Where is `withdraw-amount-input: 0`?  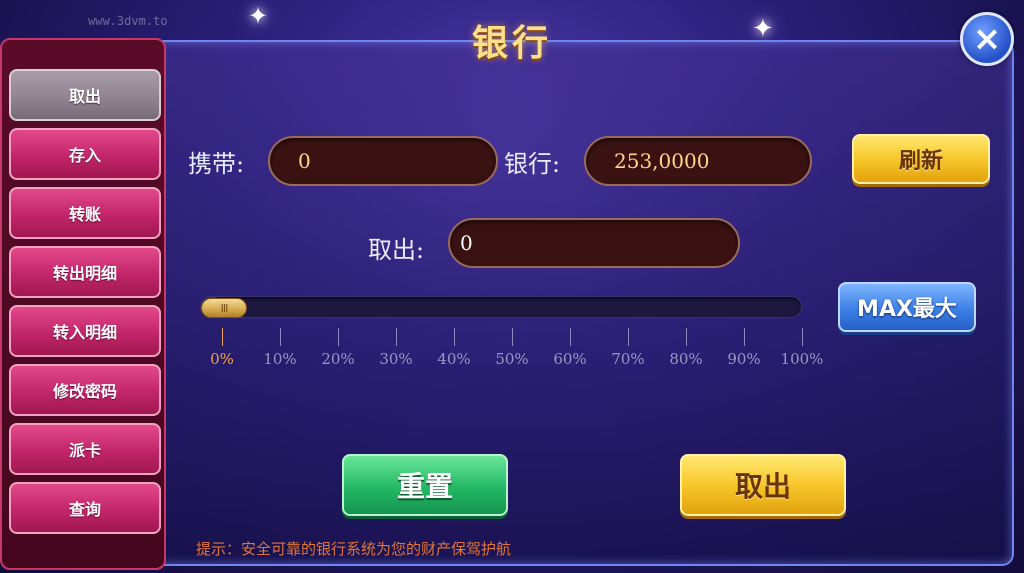 withdraw-amount-input: 0 is located at coordinates (594, 243).